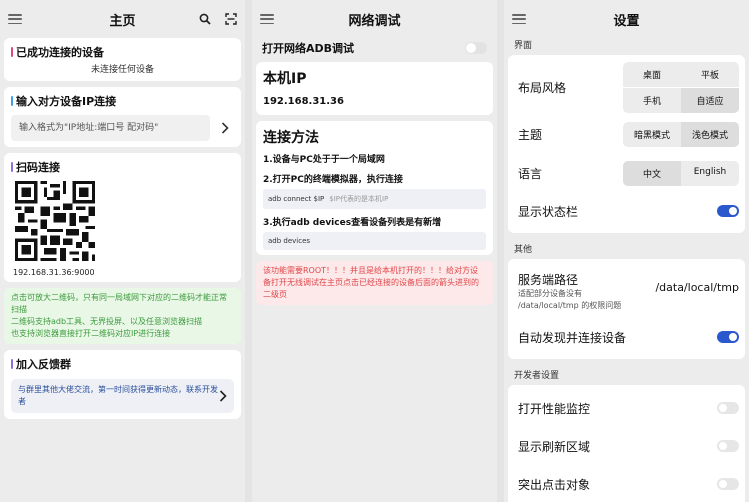  I want to click on connected-devices-card: 已成功连接的设备 未连接任何设备, so click(122, 59).